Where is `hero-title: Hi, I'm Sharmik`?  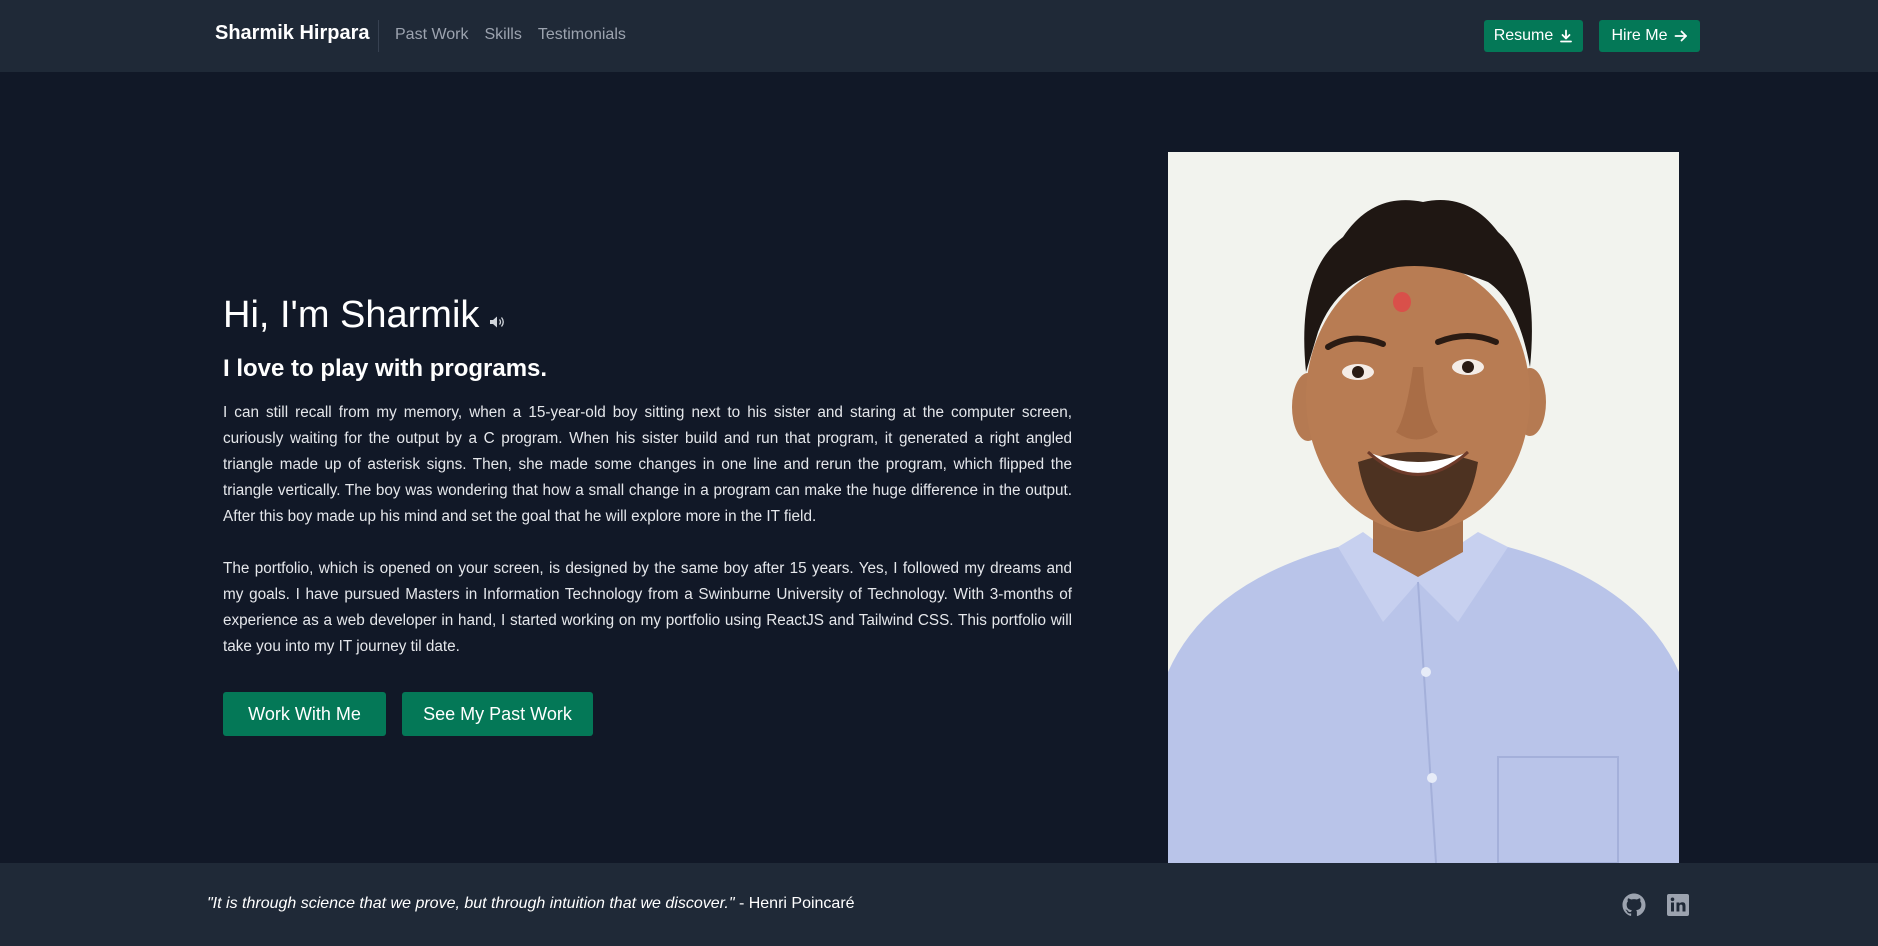
hero-title: Hi, I'm Sharmik is located at coordinates (364, 315).